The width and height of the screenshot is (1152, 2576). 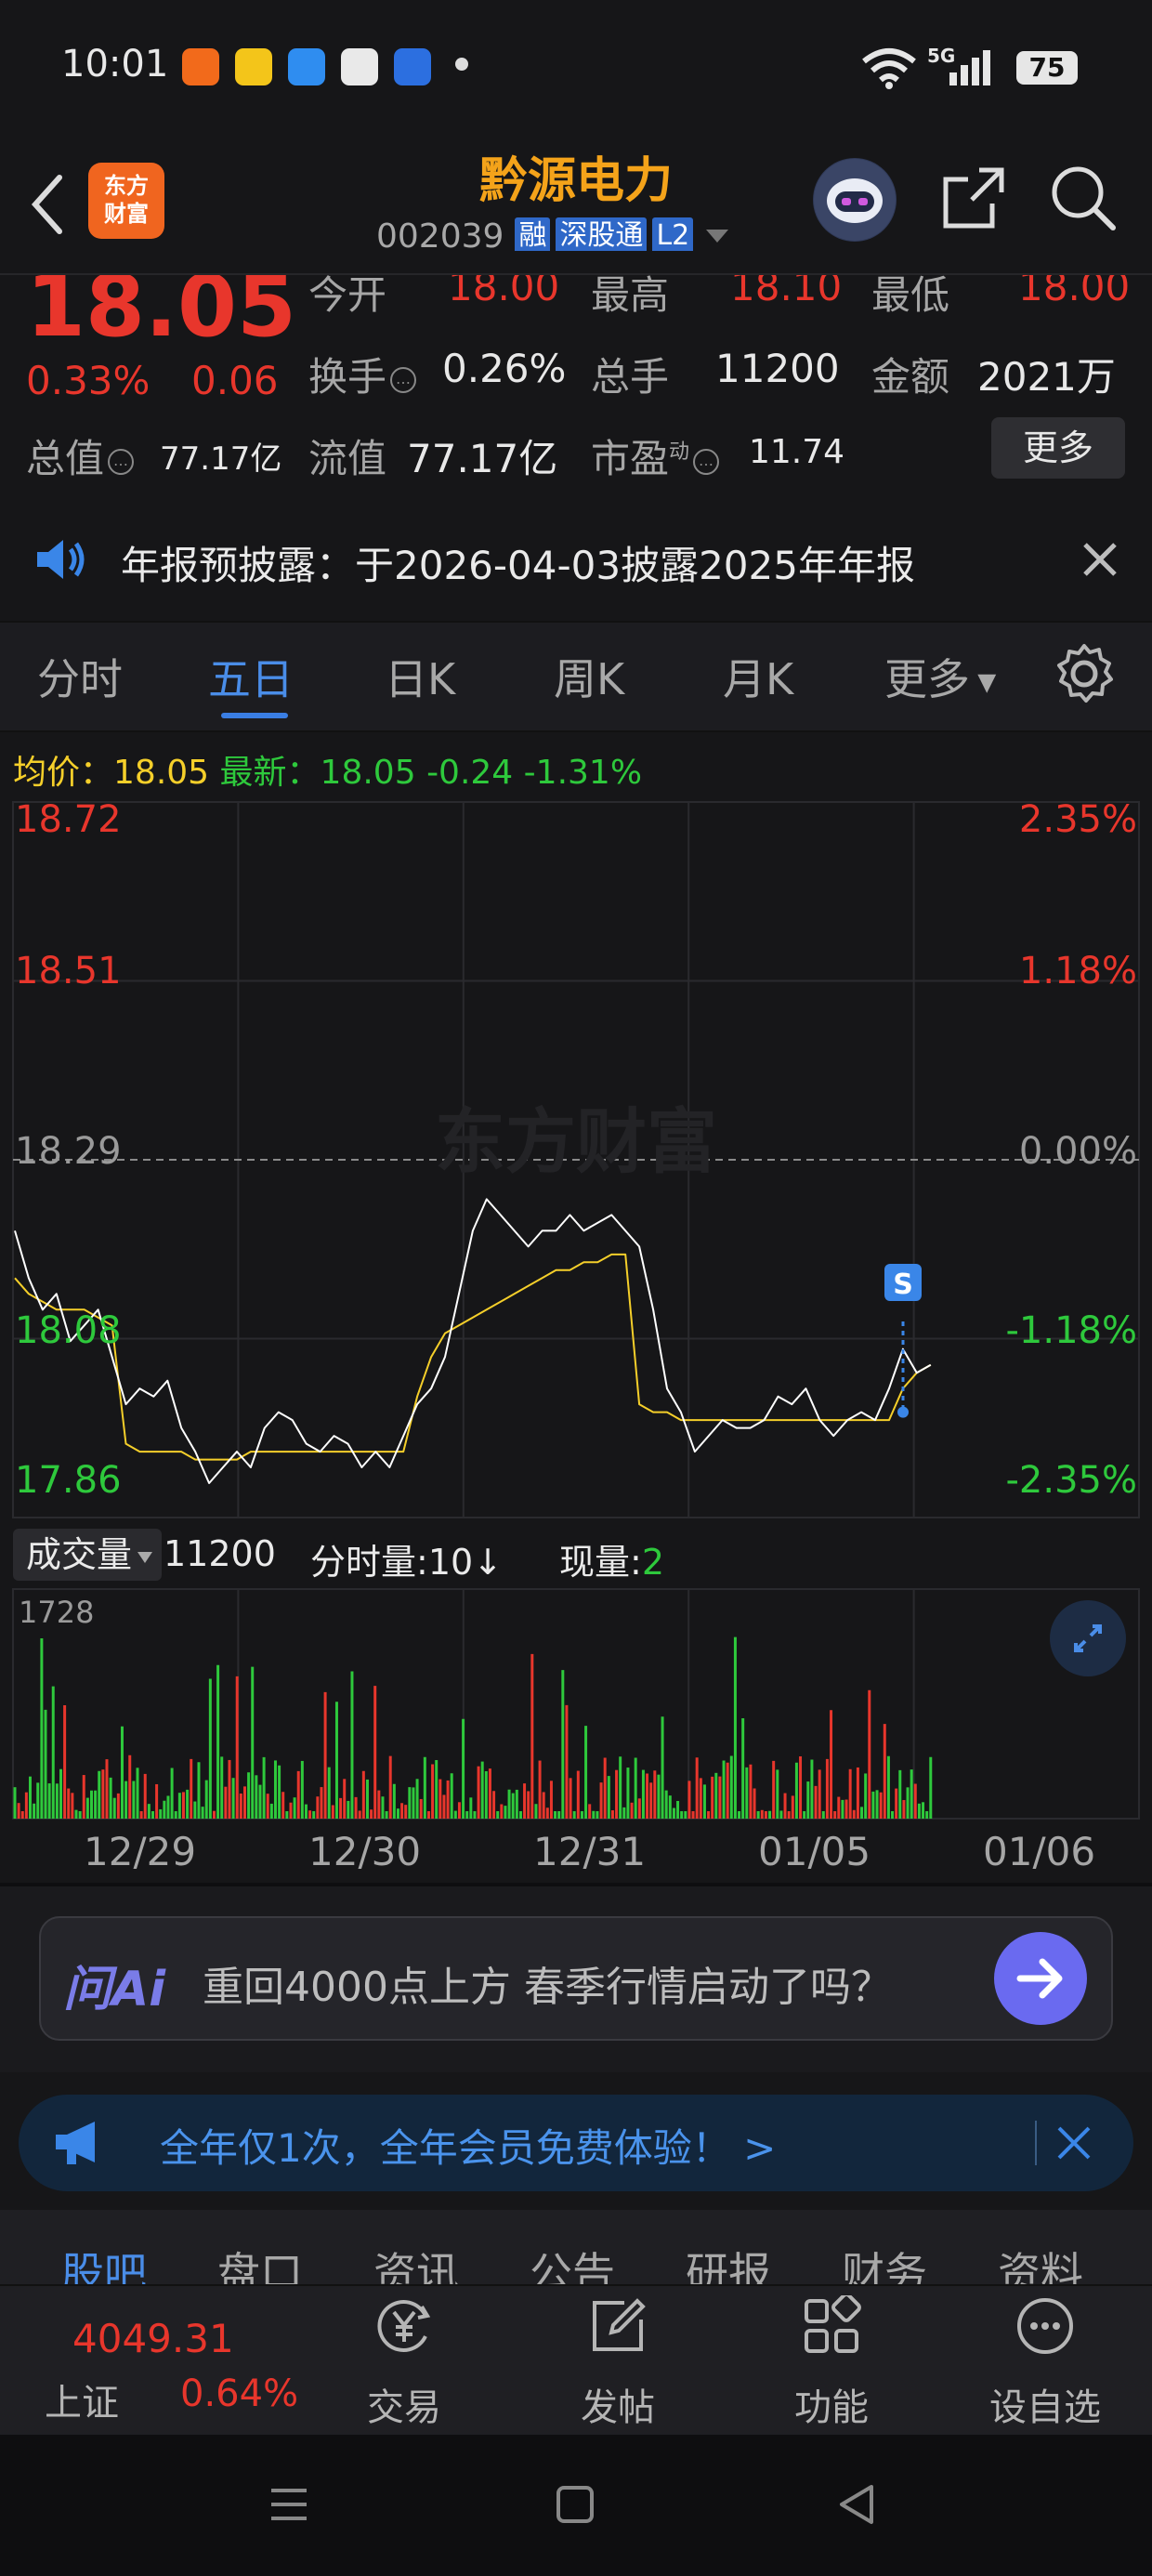 What do you see at coordinates (347, 458) in the screenshot?
I see `float-cap-label: 流值` at bounding box center [347, 458].